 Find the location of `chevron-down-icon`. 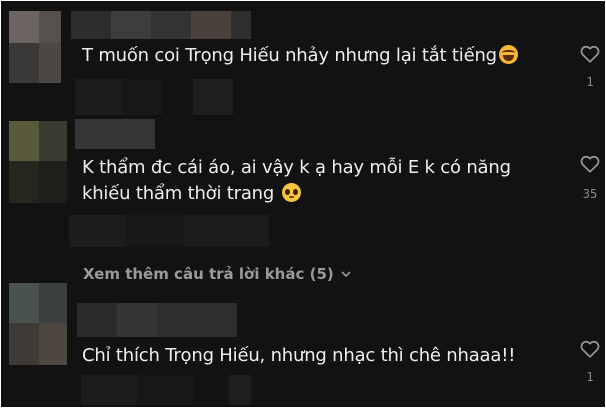

chevron-down-icon is located at coordinates (346, 274).